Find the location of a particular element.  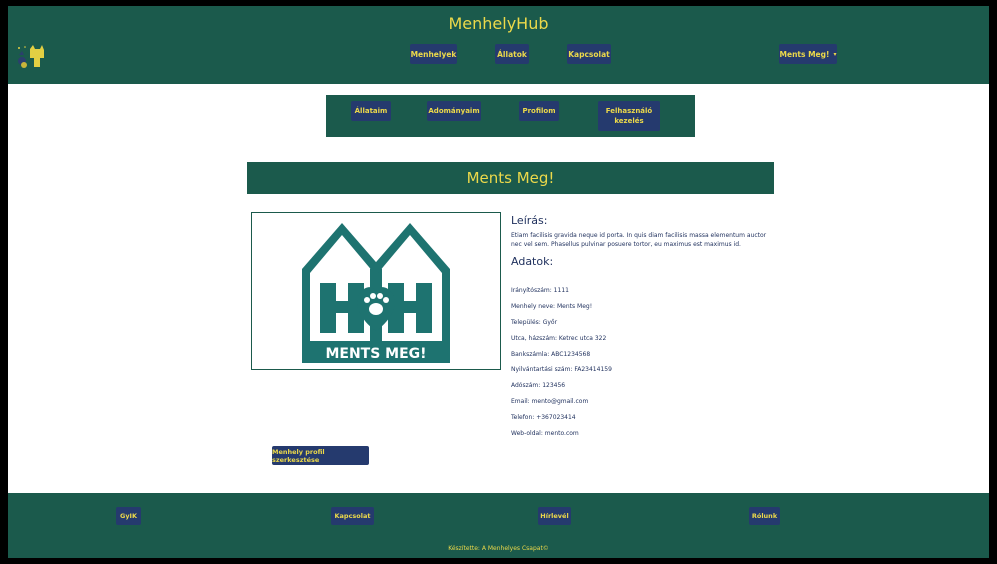

field-web-oldal: Web-oldal: mento.com is located at coordinates (545, 433).